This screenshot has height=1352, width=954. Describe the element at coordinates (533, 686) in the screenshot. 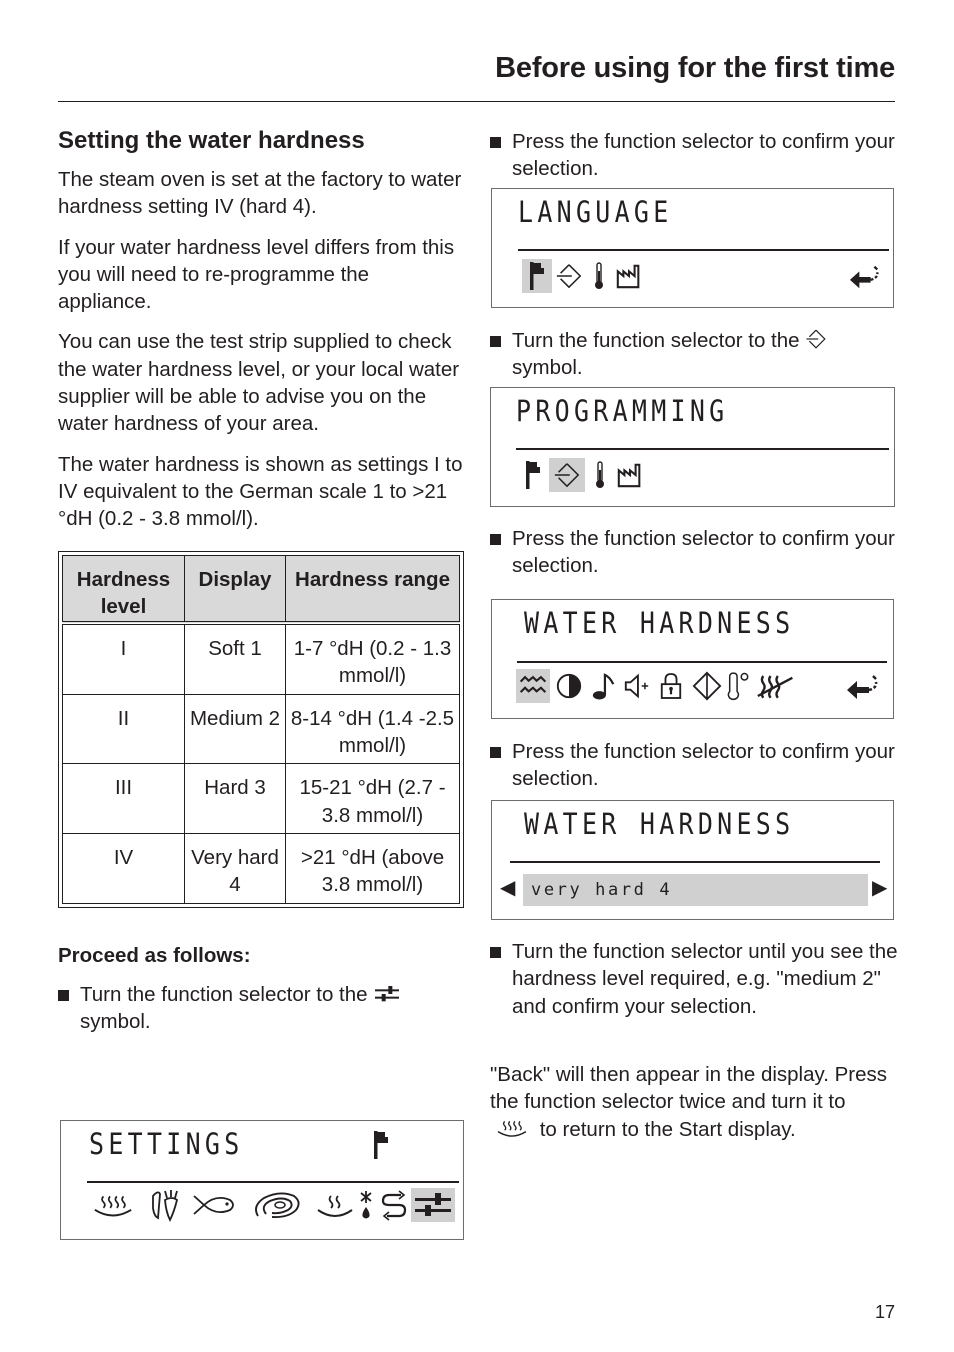

I see `water-hardness-icon` at that location.